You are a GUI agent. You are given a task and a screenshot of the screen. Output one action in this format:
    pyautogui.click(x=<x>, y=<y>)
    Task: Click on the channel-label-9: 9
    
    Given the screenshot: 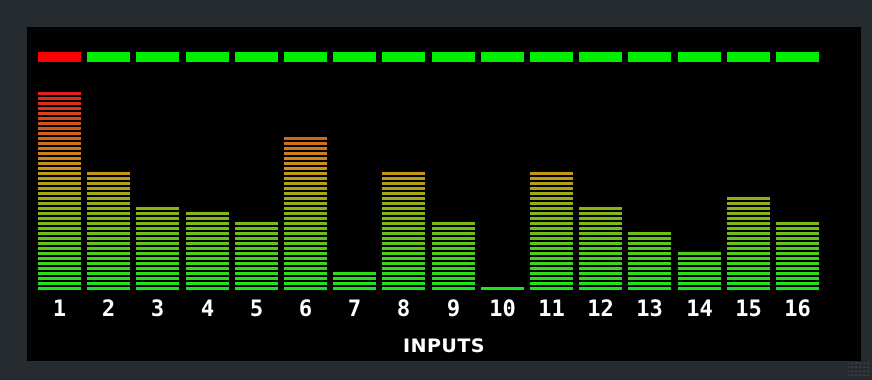 What is the action you would take?
    pyautogui.click(x=453, y=309)
    